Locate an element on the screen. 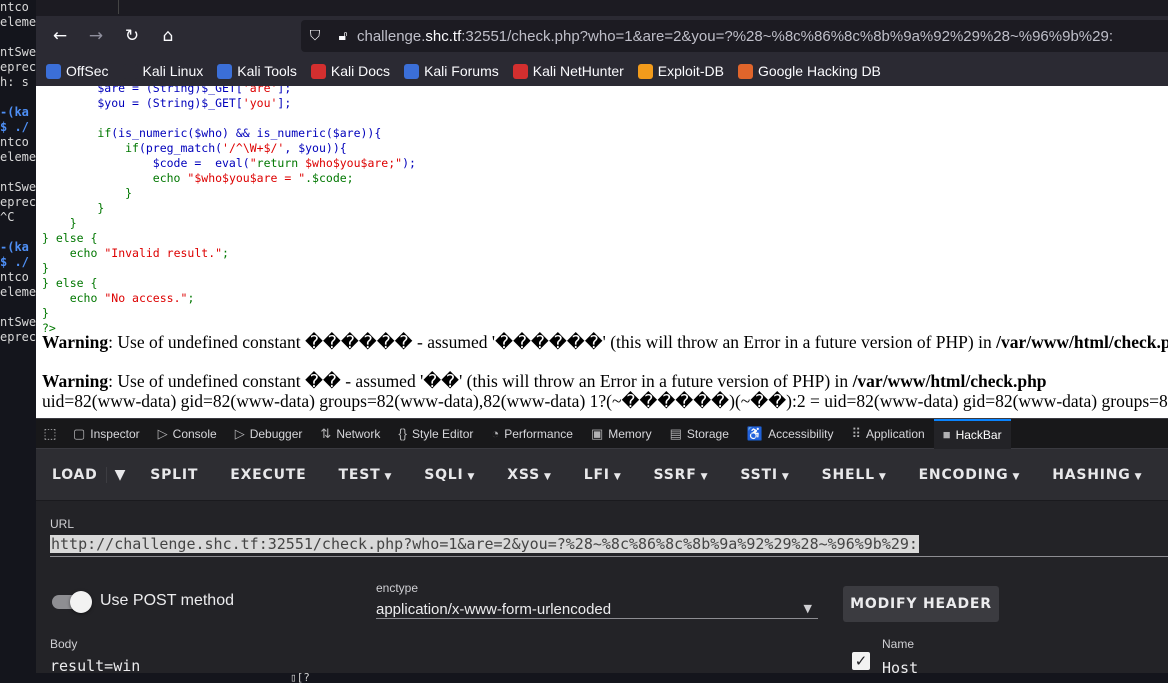  devtools-tab-icon: ▤ is located at coordinates (675, 433).